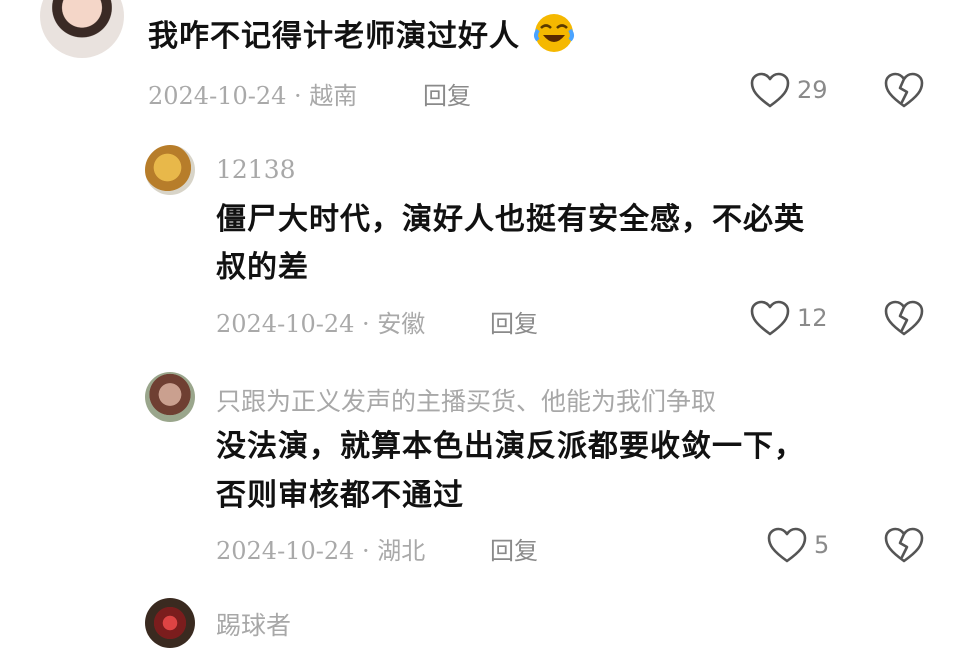  Describe the element at coordinates (510, 219) in the screenshot. I see `comment-text-line: 僵尸大时代，演好人也挺有安全感，不必英` at that location.